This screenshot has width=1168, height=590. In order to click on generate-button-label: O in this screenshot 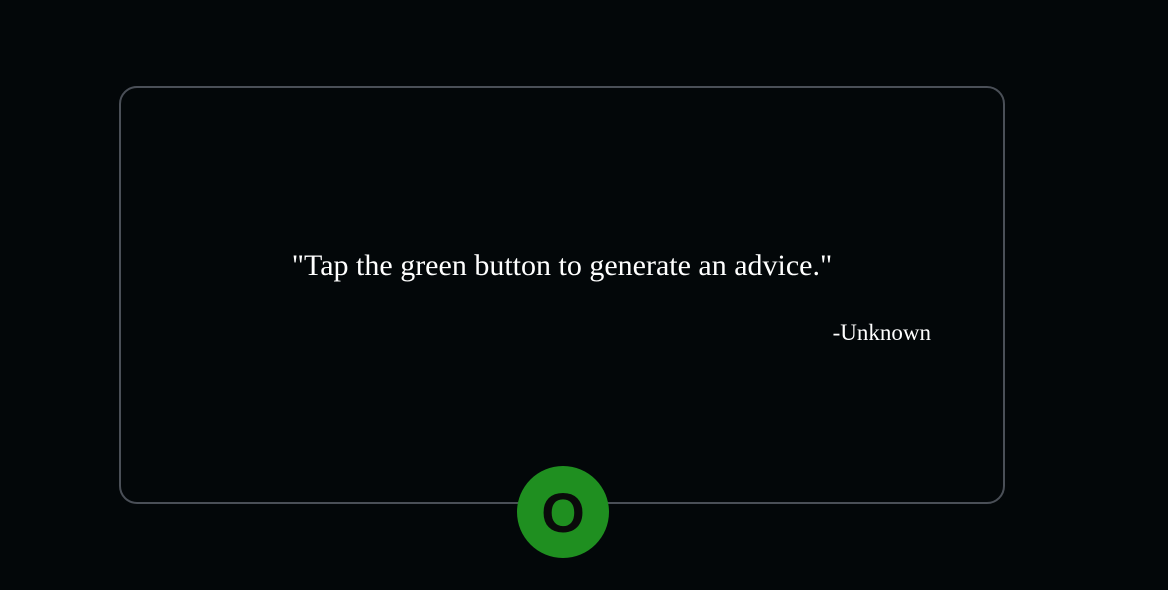, I will do `click(563, 512)`.